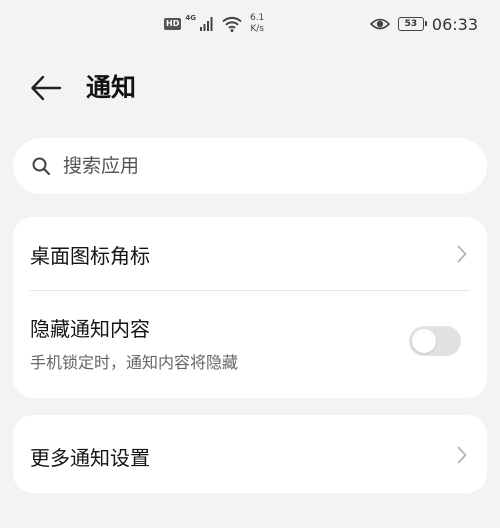  Describe the element at coordinates (257, 18) in the screenshot. I see `network-speed-value: 6.1` at that location.